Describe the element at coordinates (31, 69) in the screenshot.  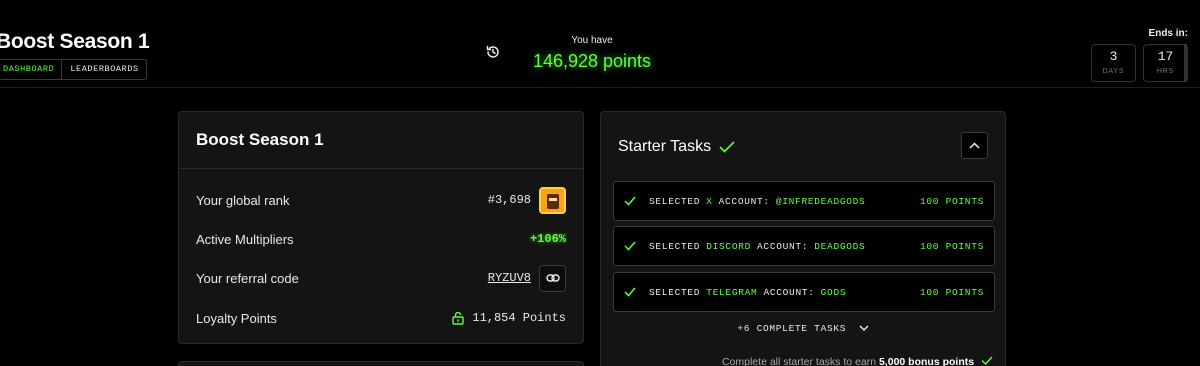
I see `tab-dashboard: DASHBOARD` at that location.